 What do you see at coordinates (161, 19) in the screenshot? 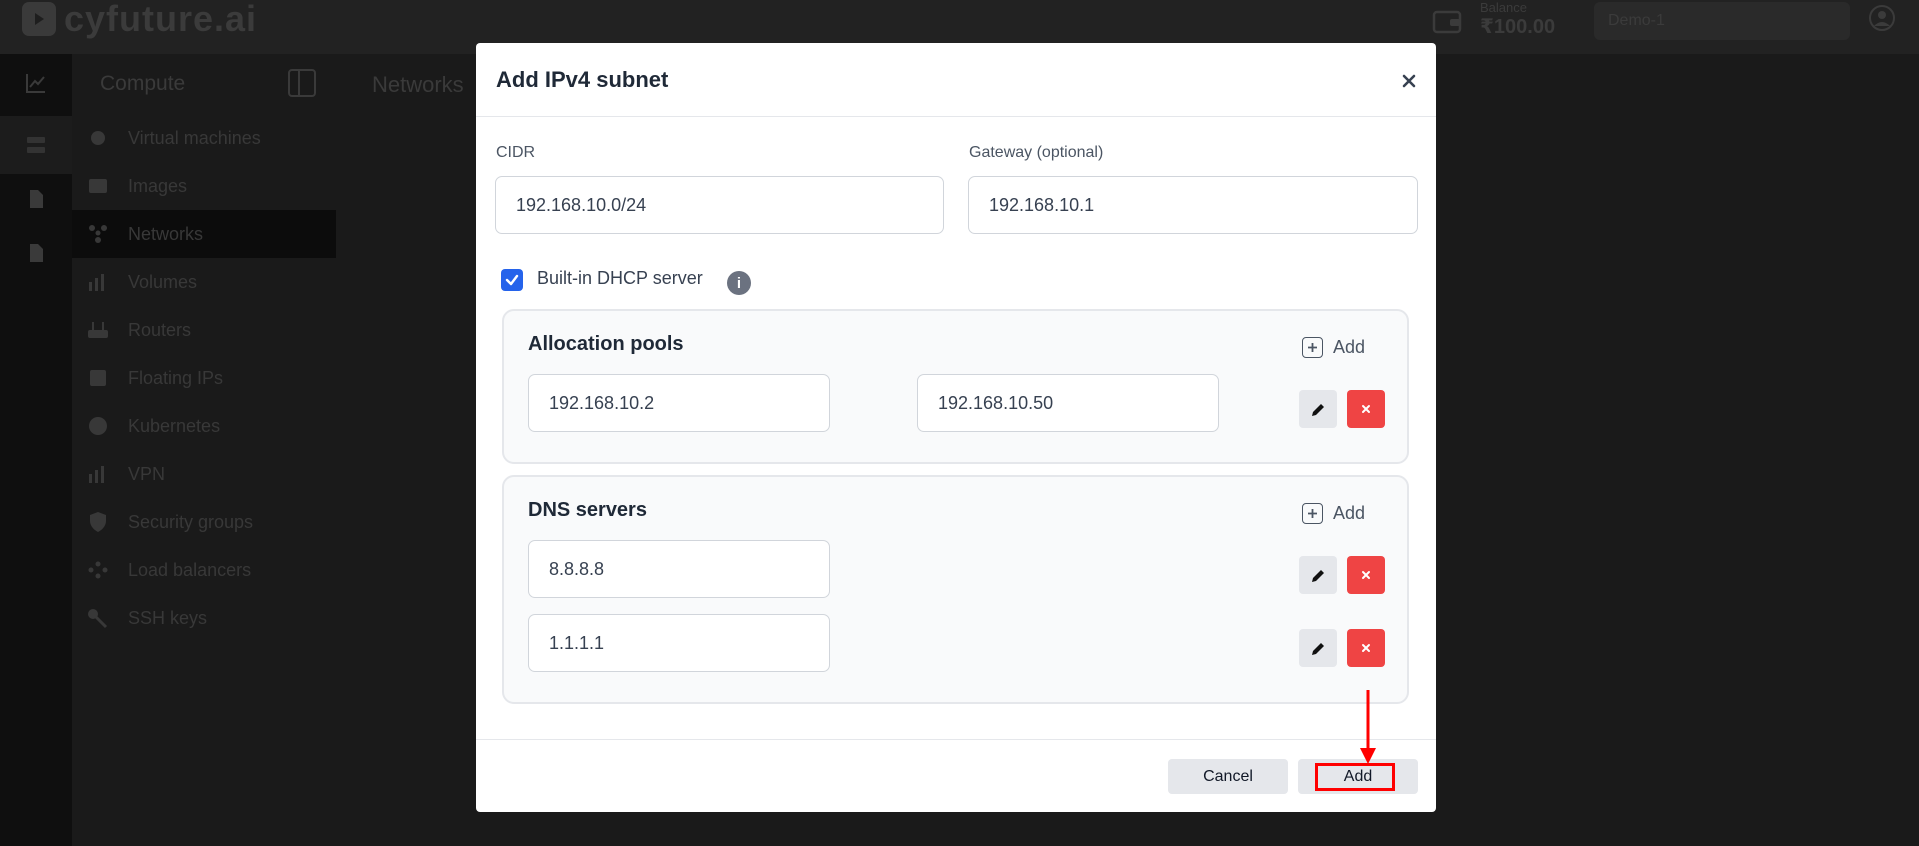
I see `logo-text: cyfuture.ai` at bounding box center [161, 19].